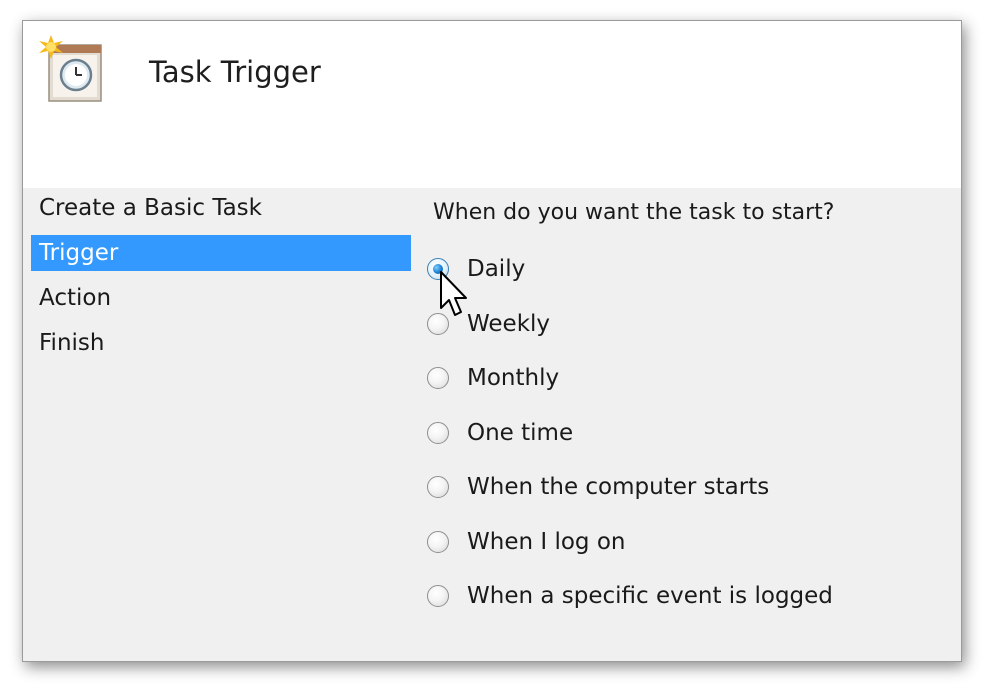 Image resolution: width=1000 pixels, height=700 pixels. Describe the element at coordinates (438, 324) in the screenshot. I see `radio-button-weekly` at that location.